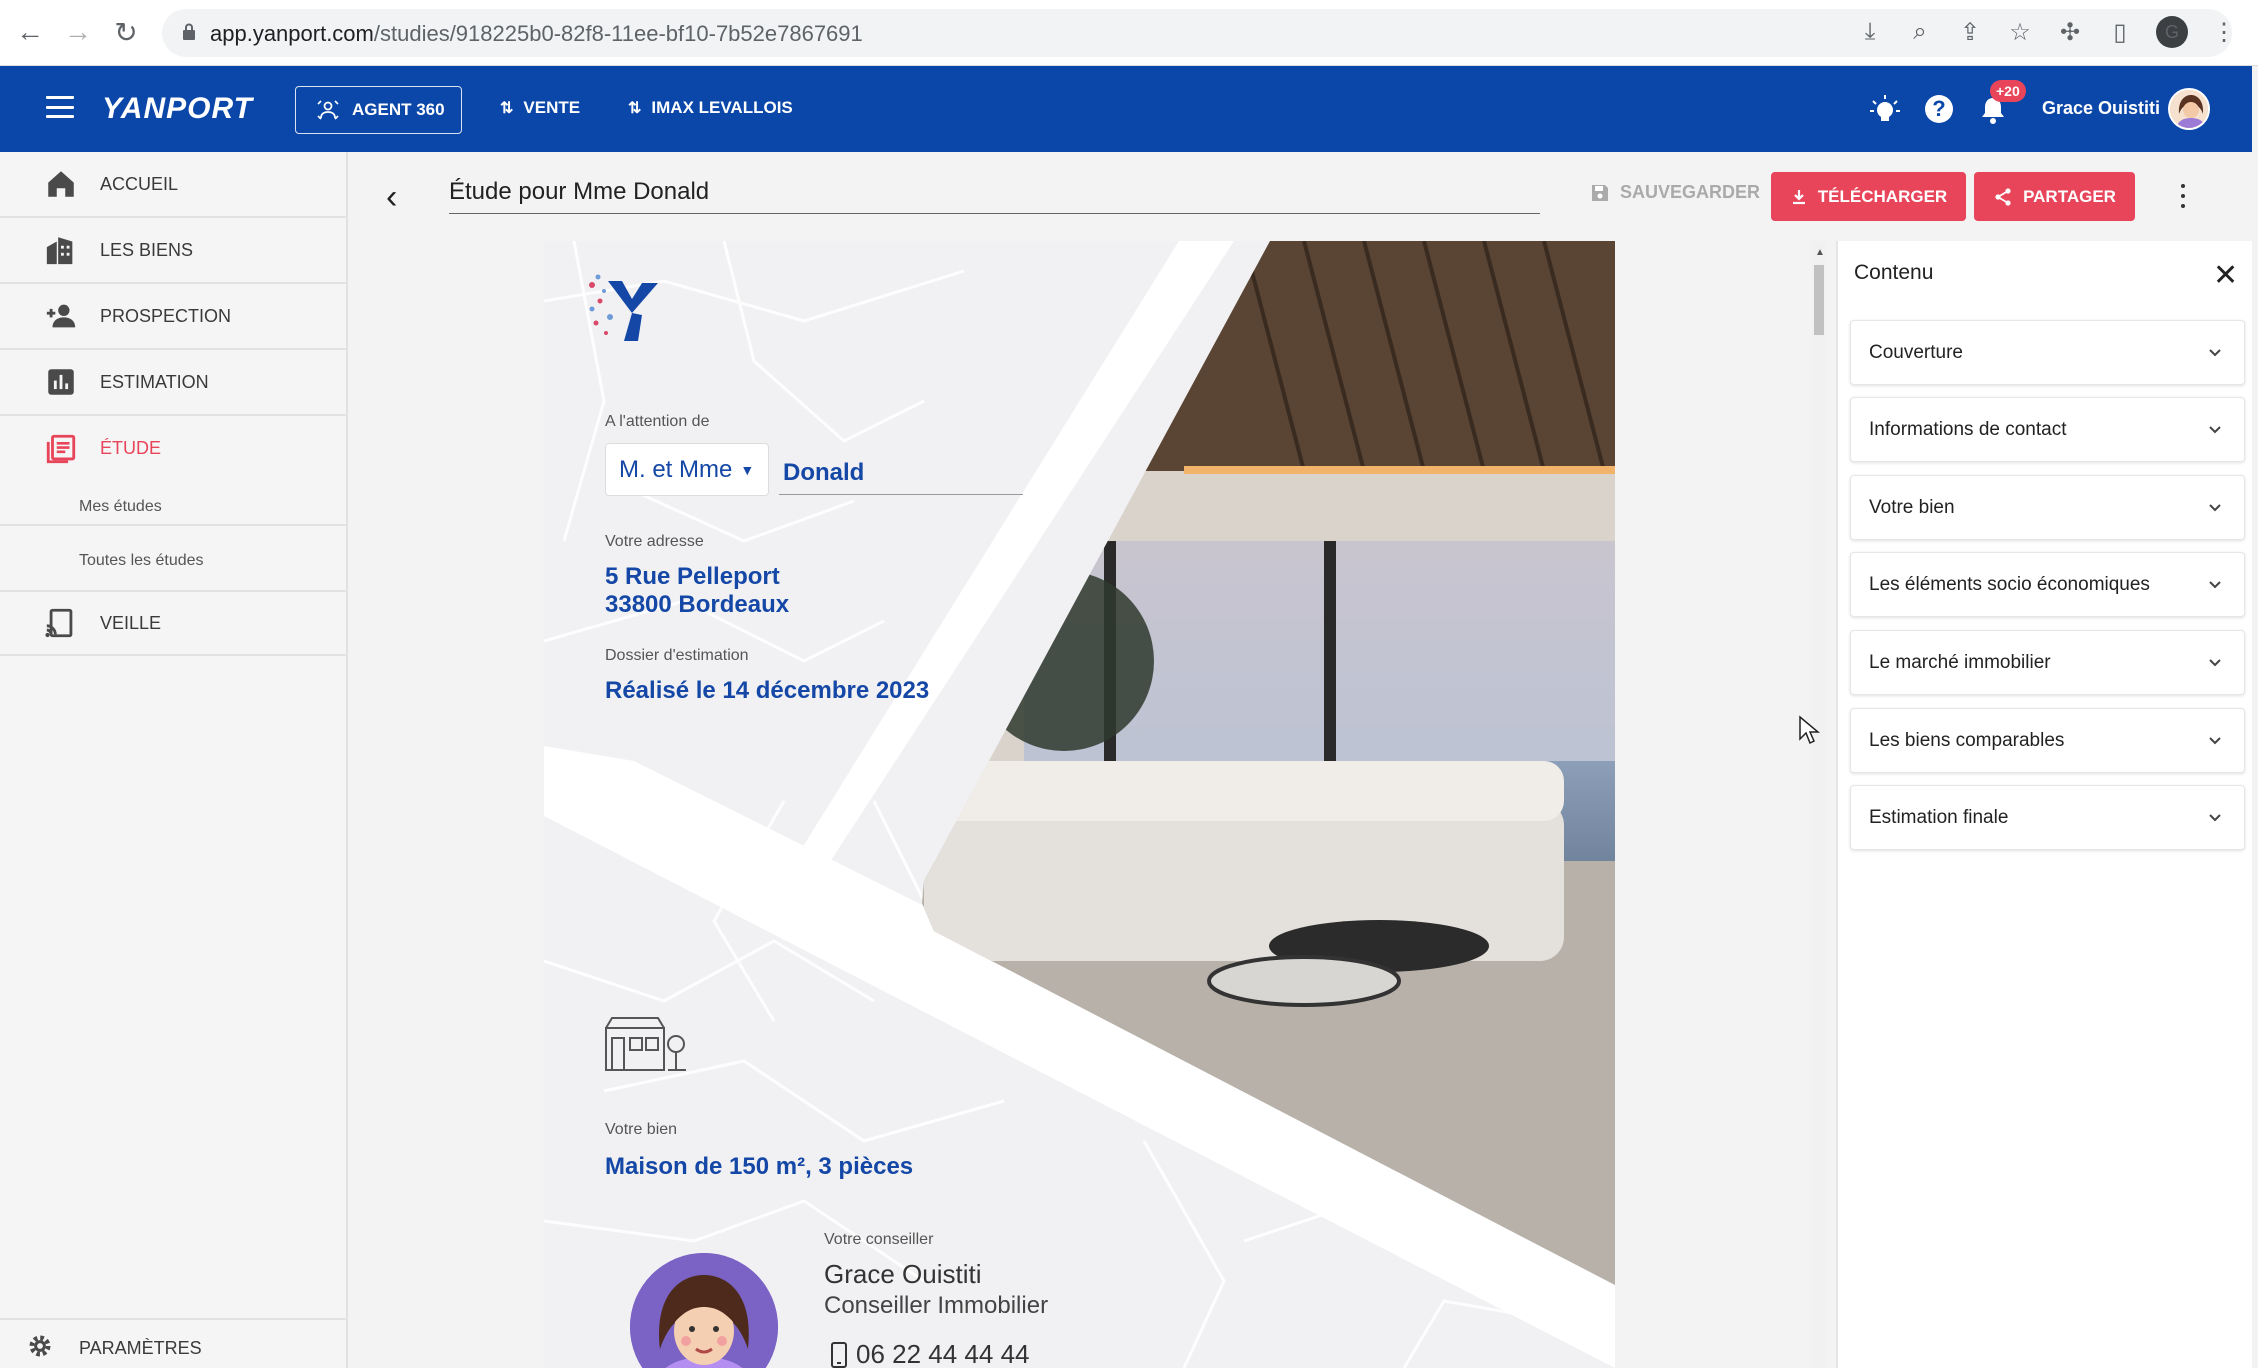 The width and height of the screenshot is (2258, 1368). Describe the element at coordinates (154, 381) in the screenshot. I see `sidebar-item-label: ESTIMATION` at that location.